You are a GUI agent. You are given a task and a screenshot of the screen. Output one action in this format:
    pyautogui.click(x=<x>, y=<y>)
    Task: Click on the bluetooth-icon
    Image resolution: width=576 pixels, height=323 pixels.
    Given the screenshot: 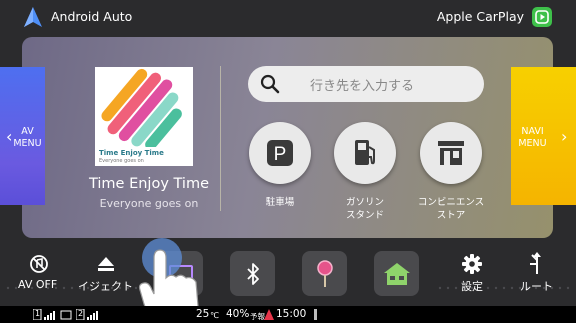 What is the action you would take?
    pyautogui.click(x=253, y=274)
    